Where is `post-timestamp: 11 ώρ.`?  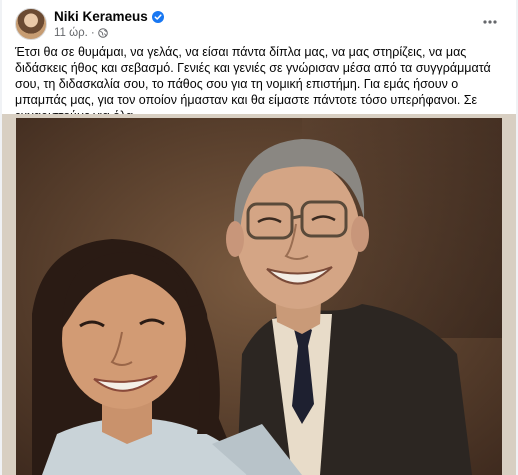 post-timestamp: 11 ώρ. is located at coordinates (71, 33).